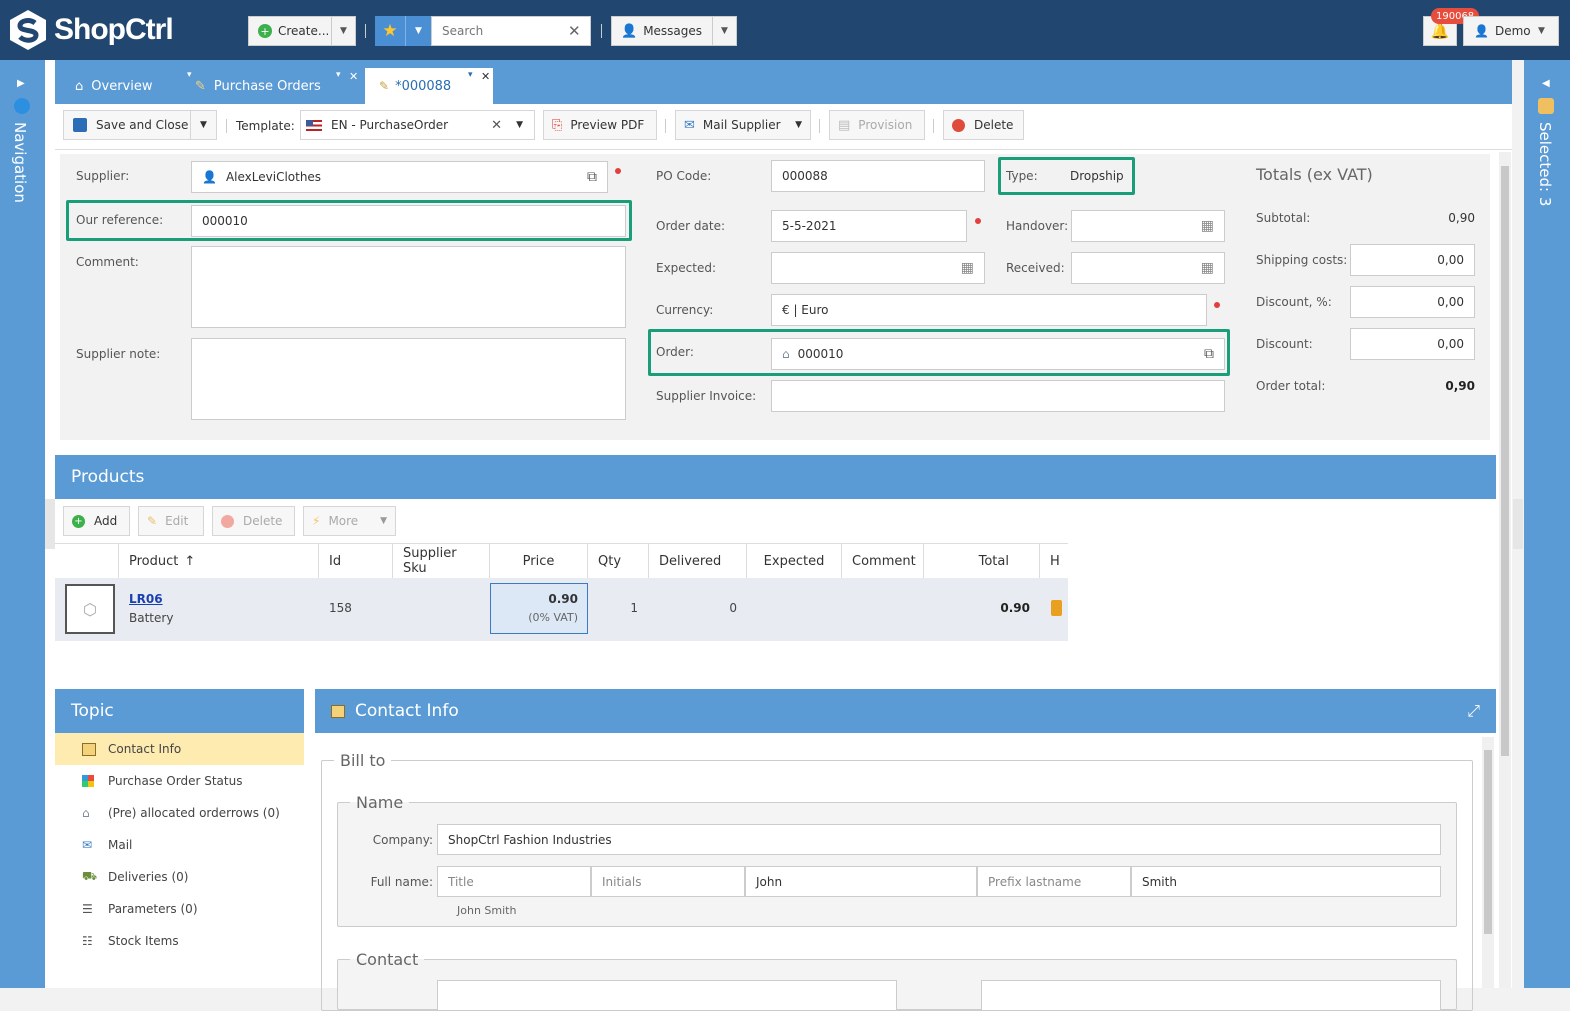  I want to click on expand-icon: ⤢, so click(1473, 711).